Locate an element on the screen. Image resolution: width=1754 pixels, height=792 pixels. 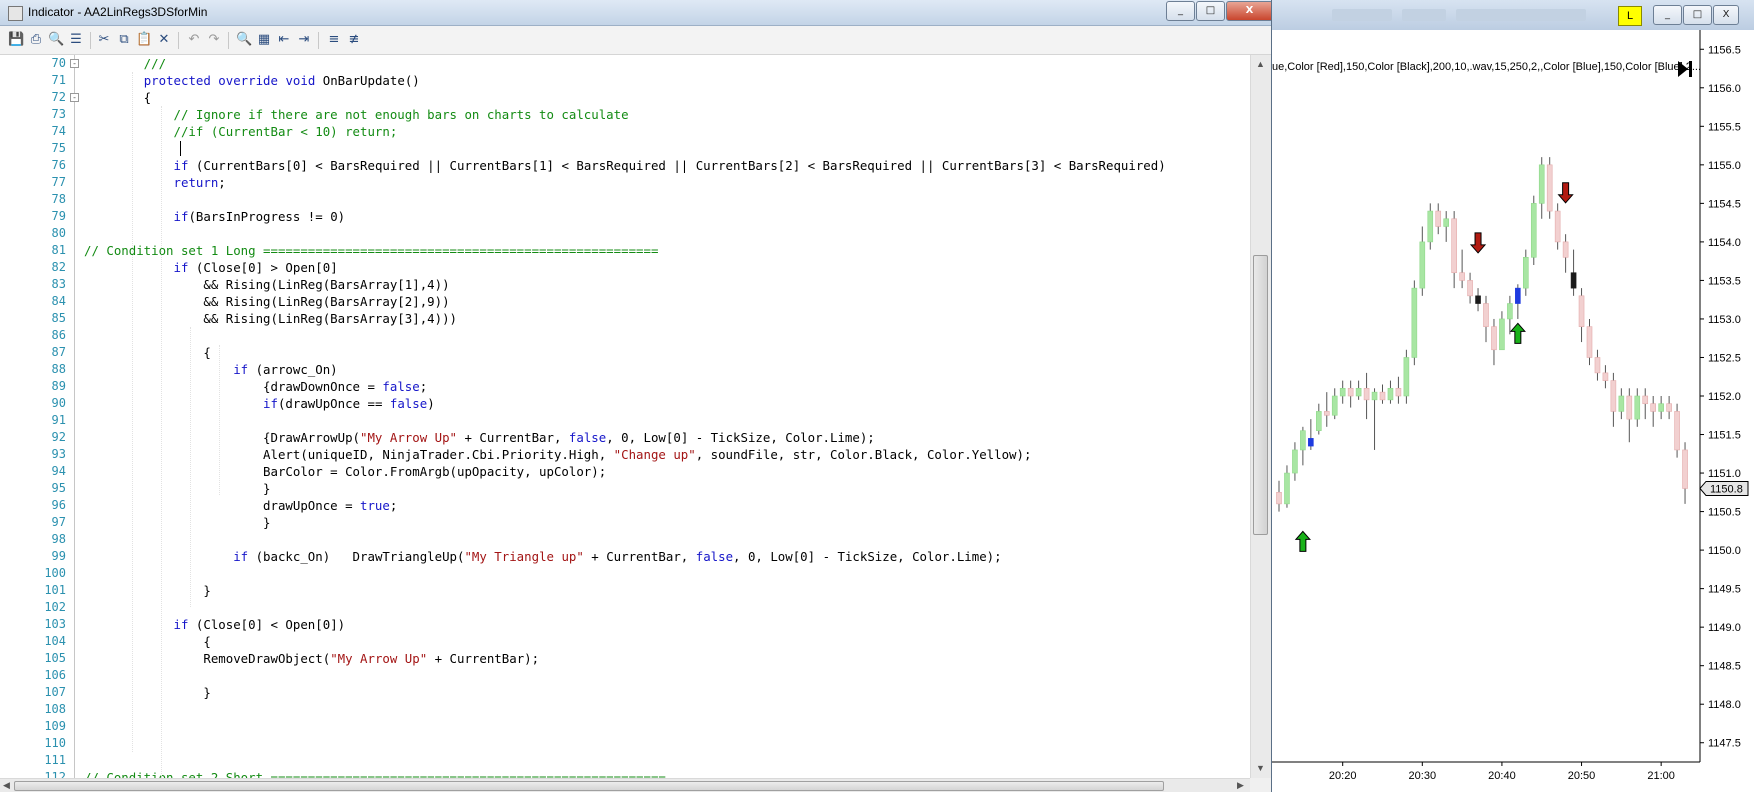
chart-status-badge: L is located at coordinates (1630, 16).